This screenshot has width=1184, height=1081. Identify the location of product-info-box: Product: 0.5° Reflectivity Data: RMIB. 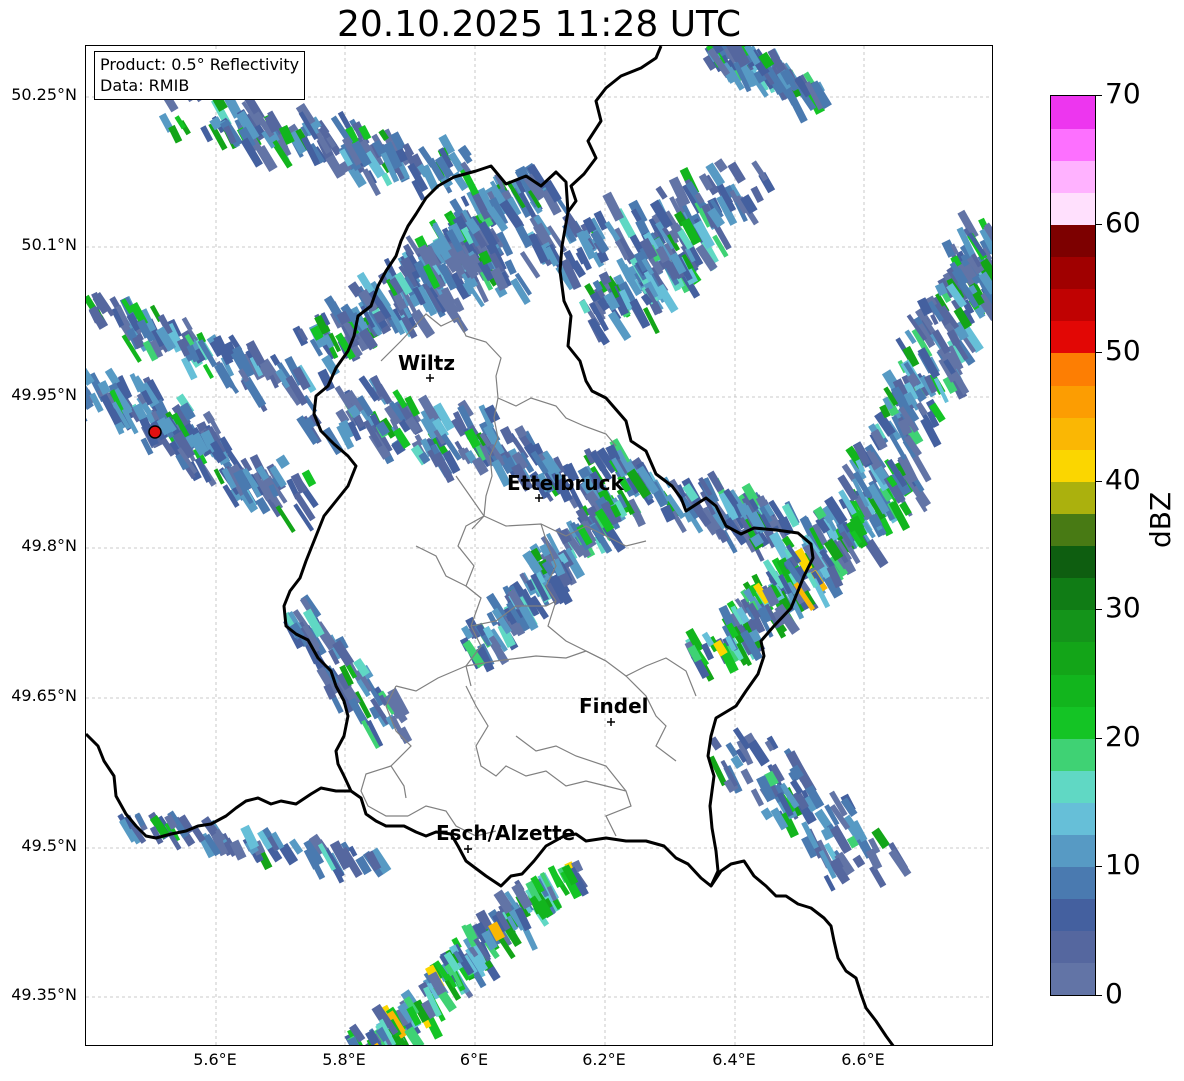
(200, 75).